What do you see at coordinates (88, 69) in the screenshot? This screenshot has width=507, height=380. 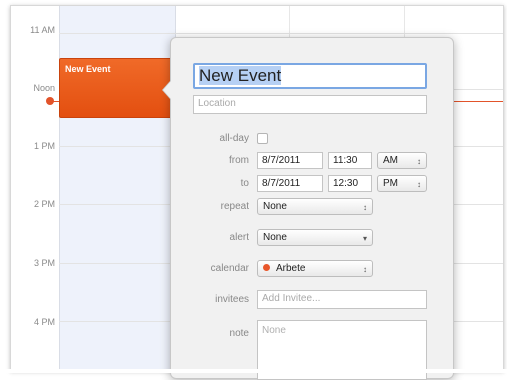 I see `event-title: New Event` at bounding box center [88, 69].